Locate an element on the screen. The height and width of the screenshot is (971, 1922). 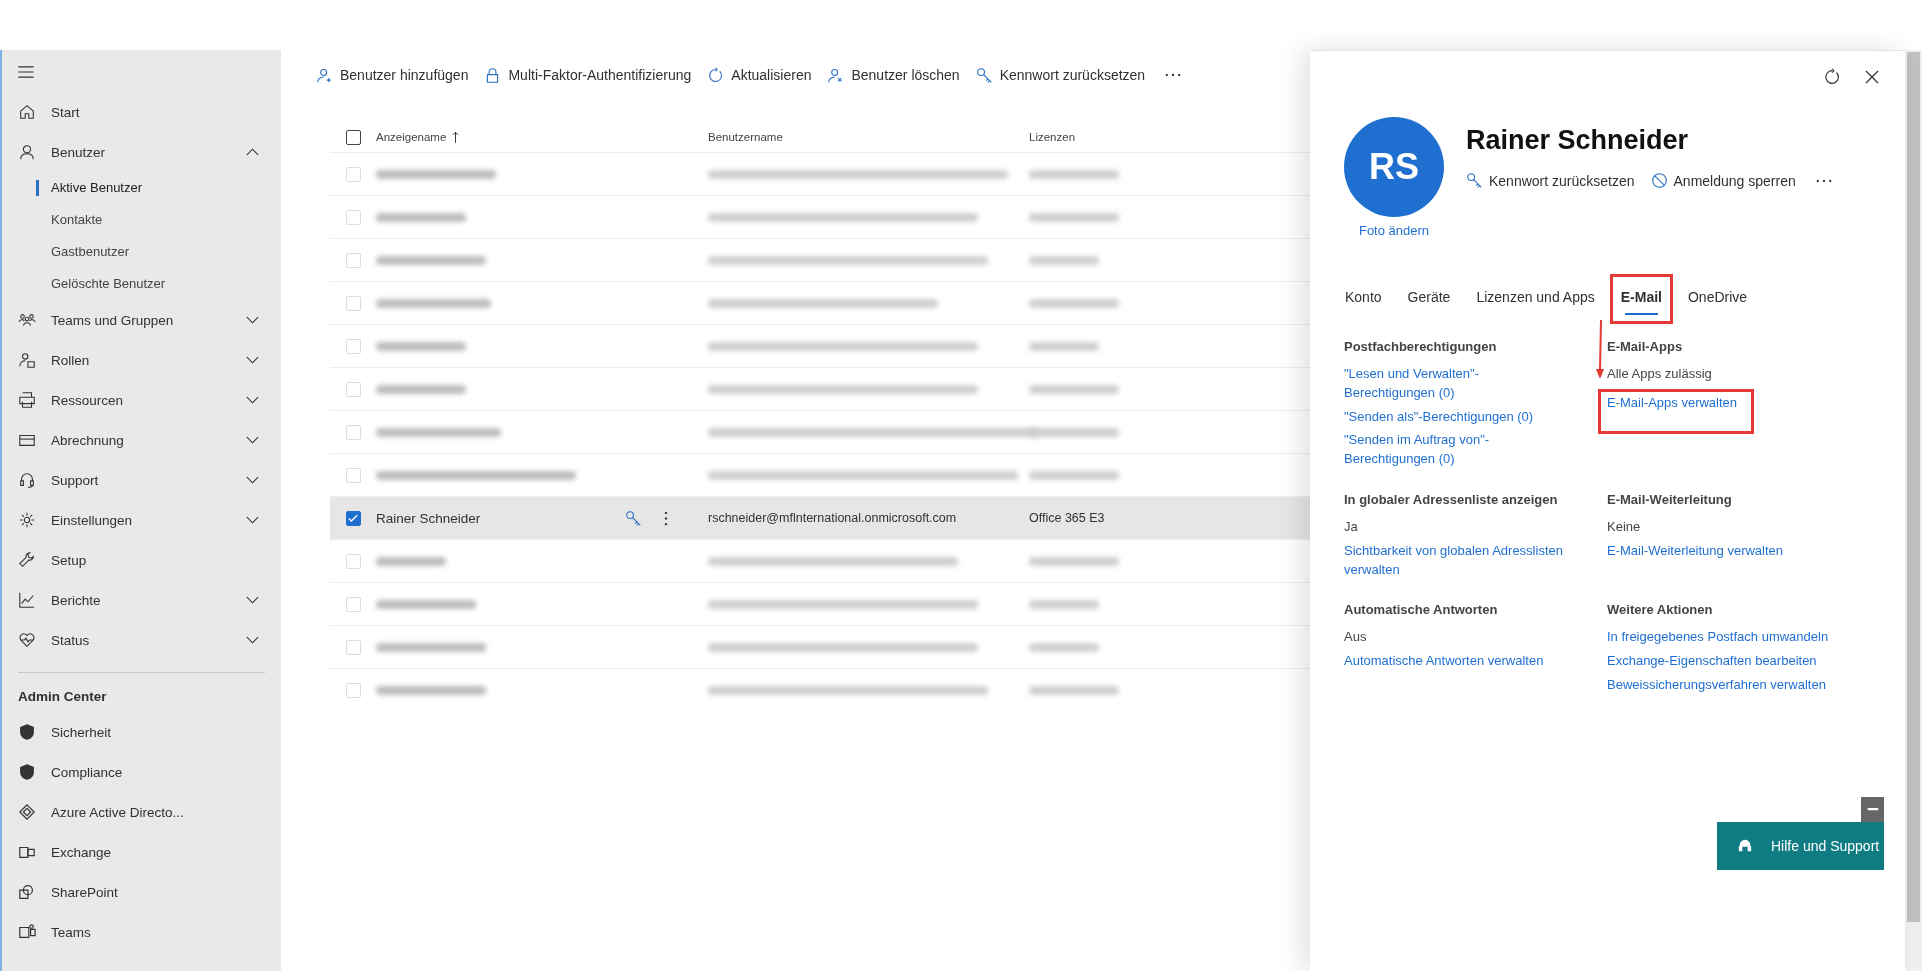
nav-item: Benutzer is located at coordinates (141, 152).